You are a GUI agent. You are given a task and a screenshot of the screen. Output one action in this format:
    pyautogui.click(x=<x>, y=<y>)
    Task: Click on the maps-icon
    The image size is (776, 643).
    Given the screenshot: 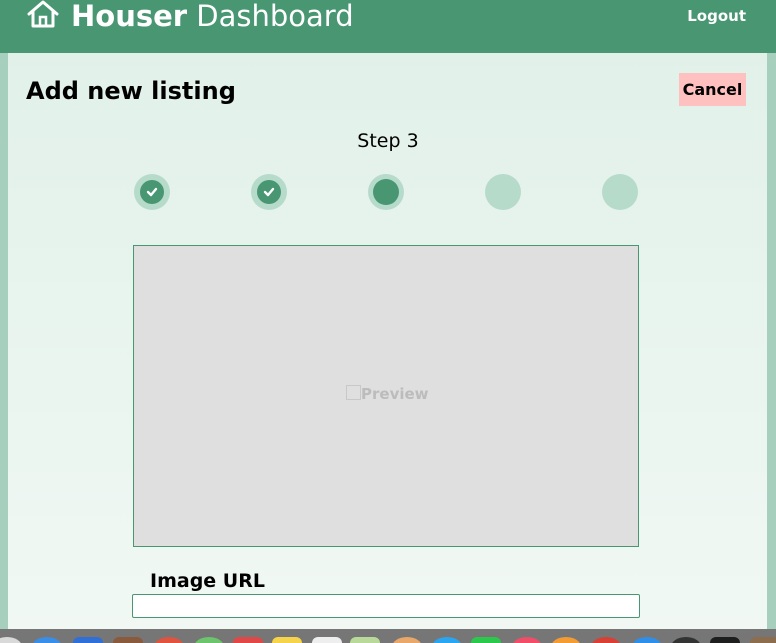 What is the action you would take?
    pyautogui.click(x=209, y=640)
    